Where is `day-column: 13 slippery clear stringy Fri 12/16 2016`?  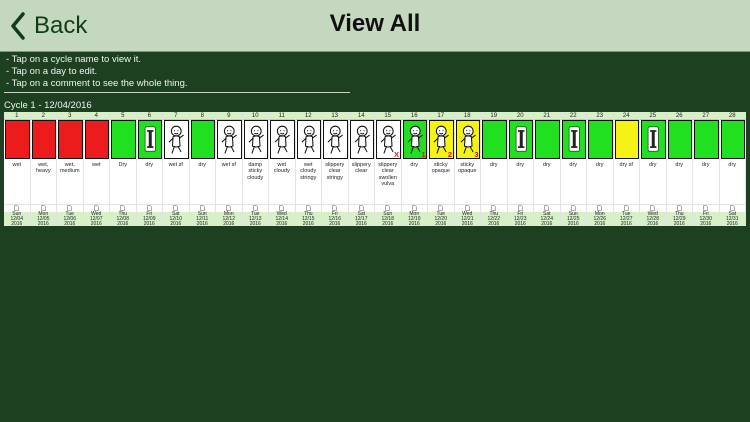 day-column: 13 slippery clear stringy Fri 12/16 2016 is located at coordinates (335, 169).